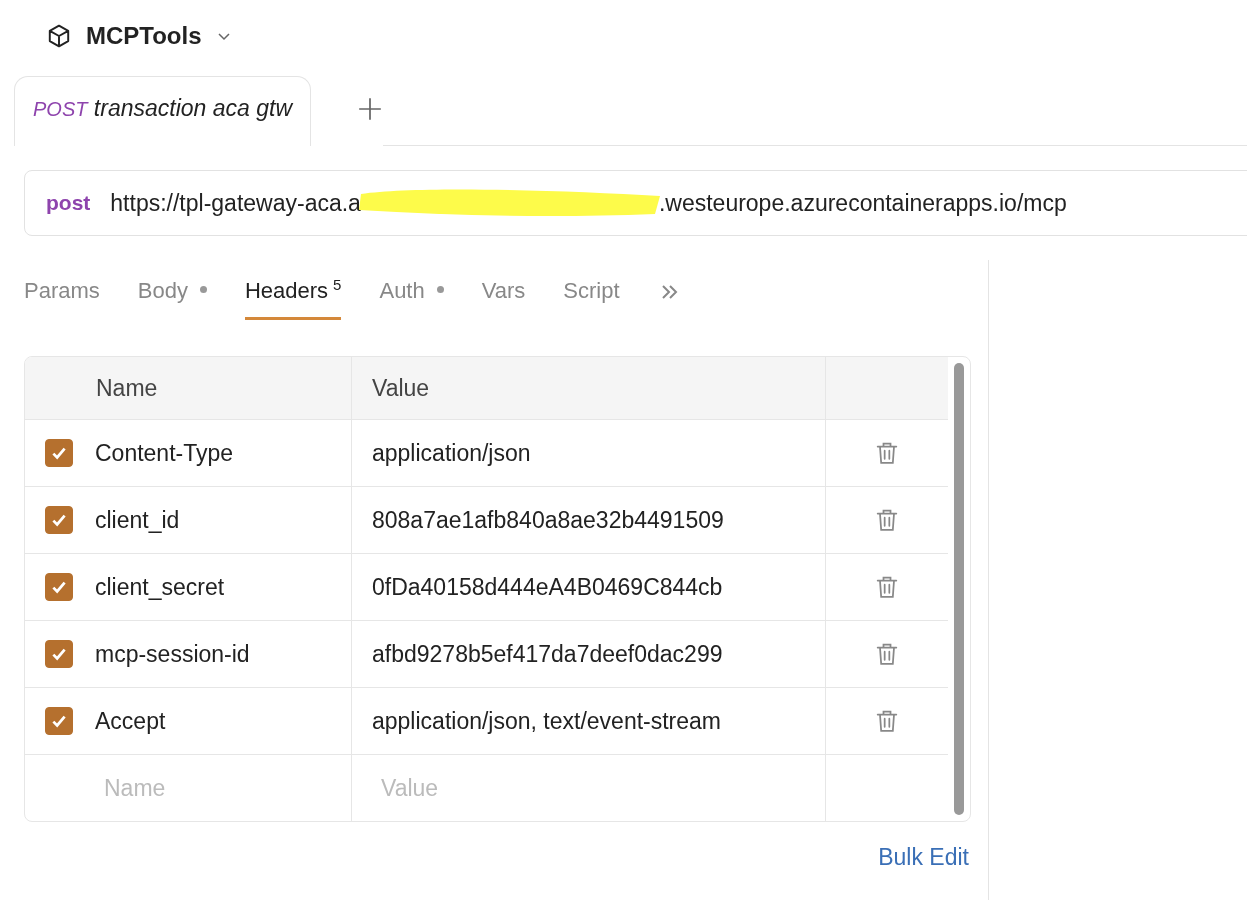 The image size is (1247, 902). What do you see at coordinates (59, 36) in the screenshot?
I see `cube-icon` at bounding box center [59, 36].